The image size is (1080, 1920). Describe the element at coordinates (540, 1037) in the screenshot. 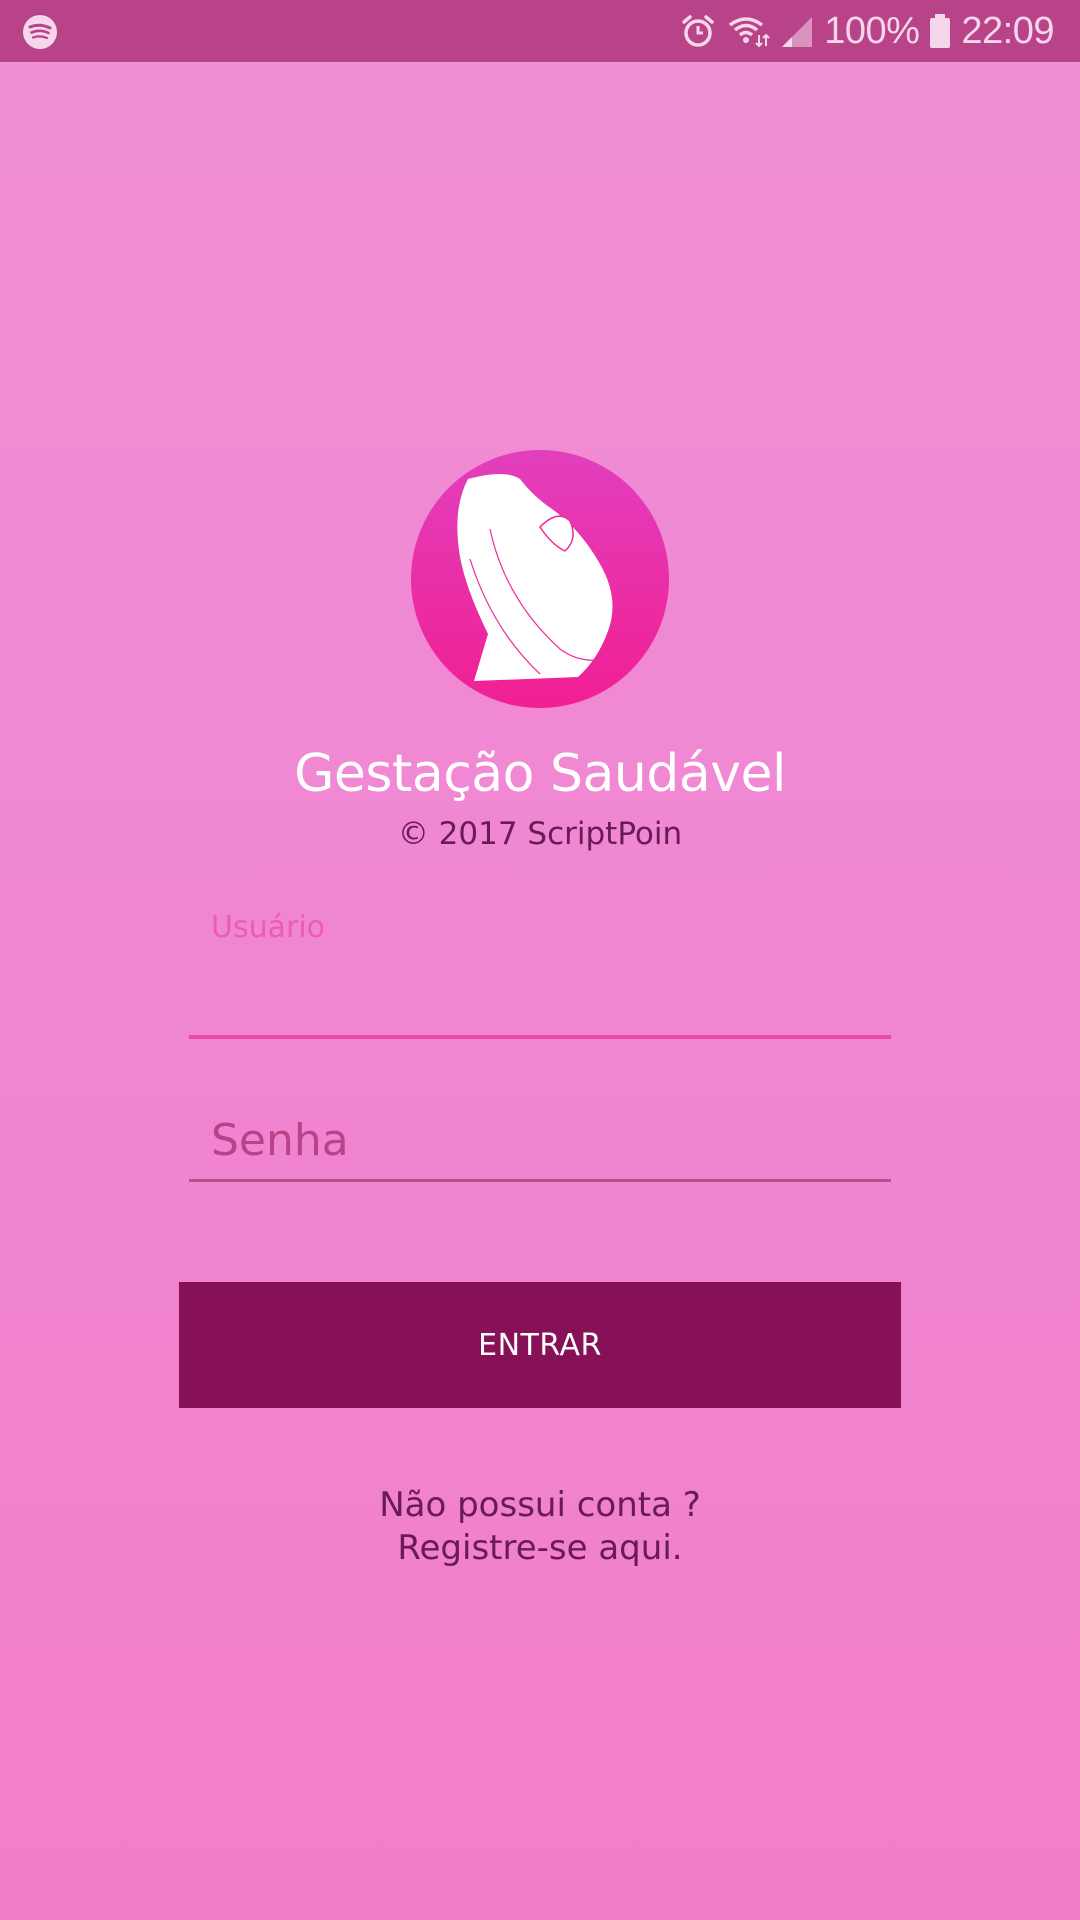

I see `username-underline` at that location.